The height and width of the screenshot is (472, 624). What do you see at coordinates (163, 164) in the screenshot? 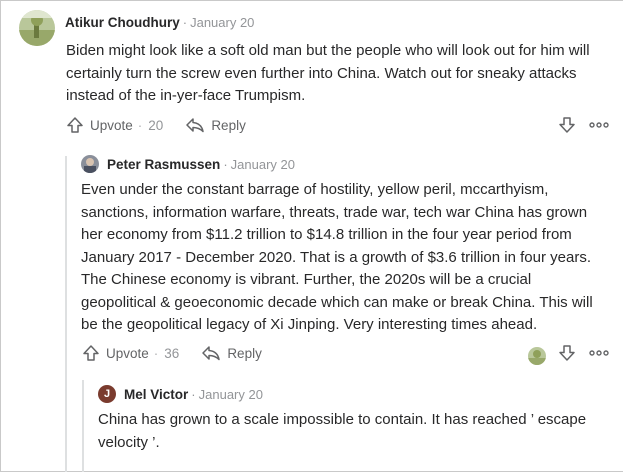
I see `author-name: Peter Rasmussen` at bounding box center [163, 164].